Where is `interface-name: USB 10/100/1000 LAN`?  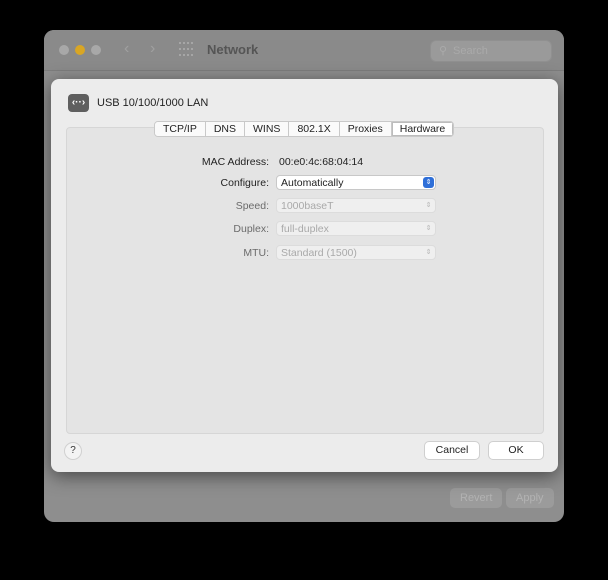 interface-name: USB 10/100/1000 LAN is located at coordinates (153, 103).